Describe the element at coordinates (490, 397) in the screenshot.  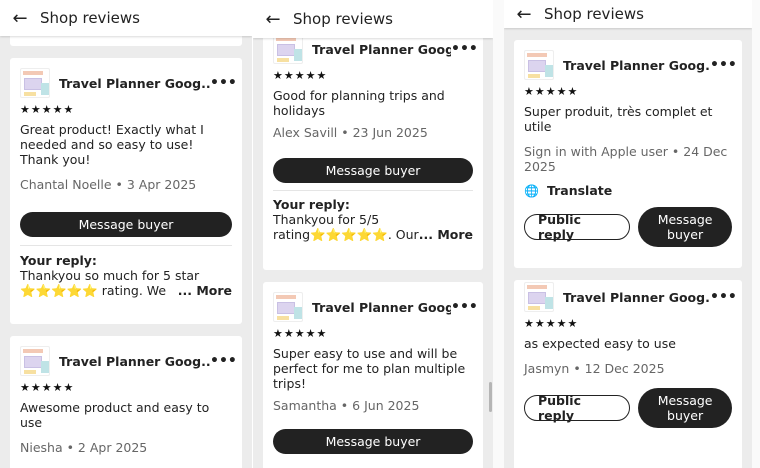
I see `scrollbar-thumb` at that location.